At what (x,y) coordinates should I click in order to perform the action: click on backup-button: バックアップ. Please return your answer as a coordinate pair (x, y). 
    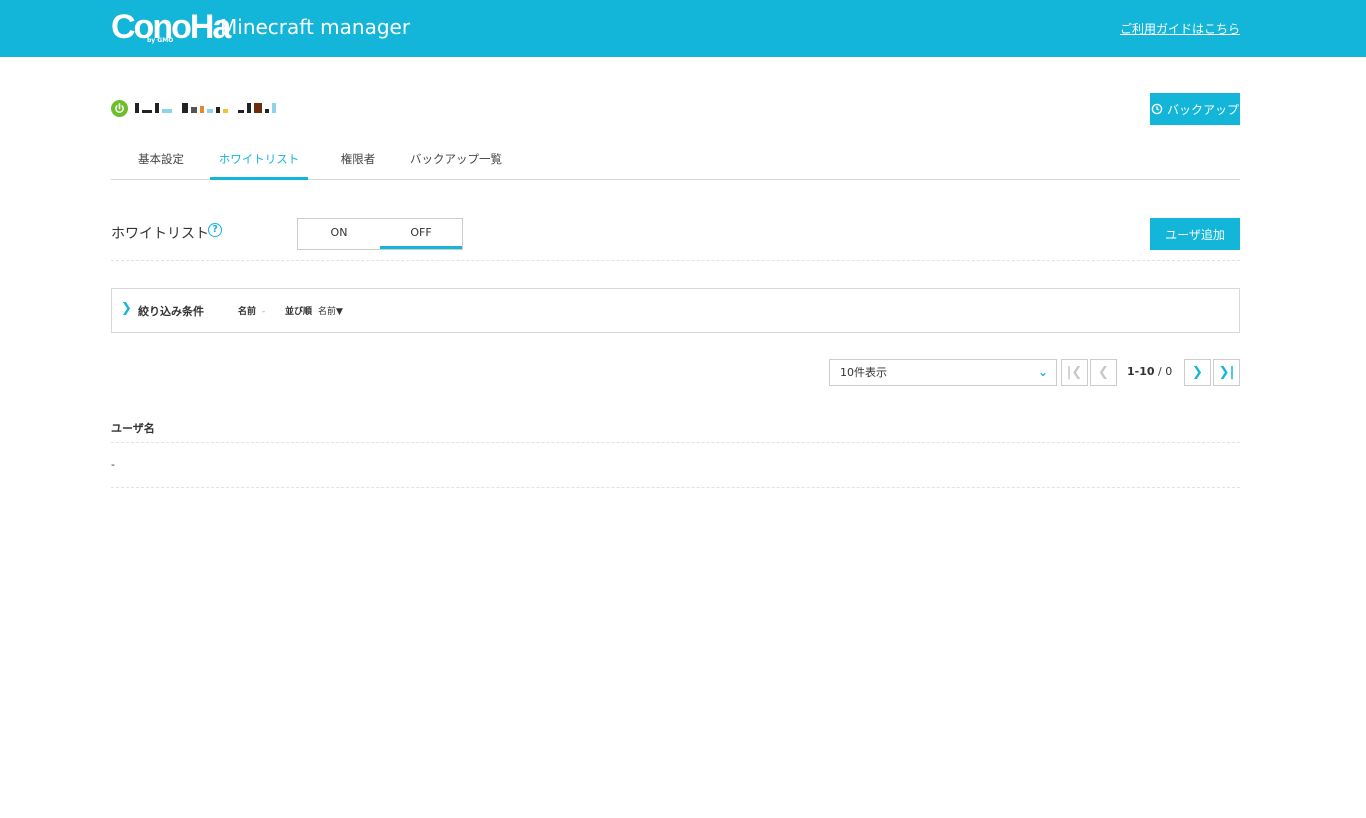
    Looking at the image, I should click on (1195, 109).